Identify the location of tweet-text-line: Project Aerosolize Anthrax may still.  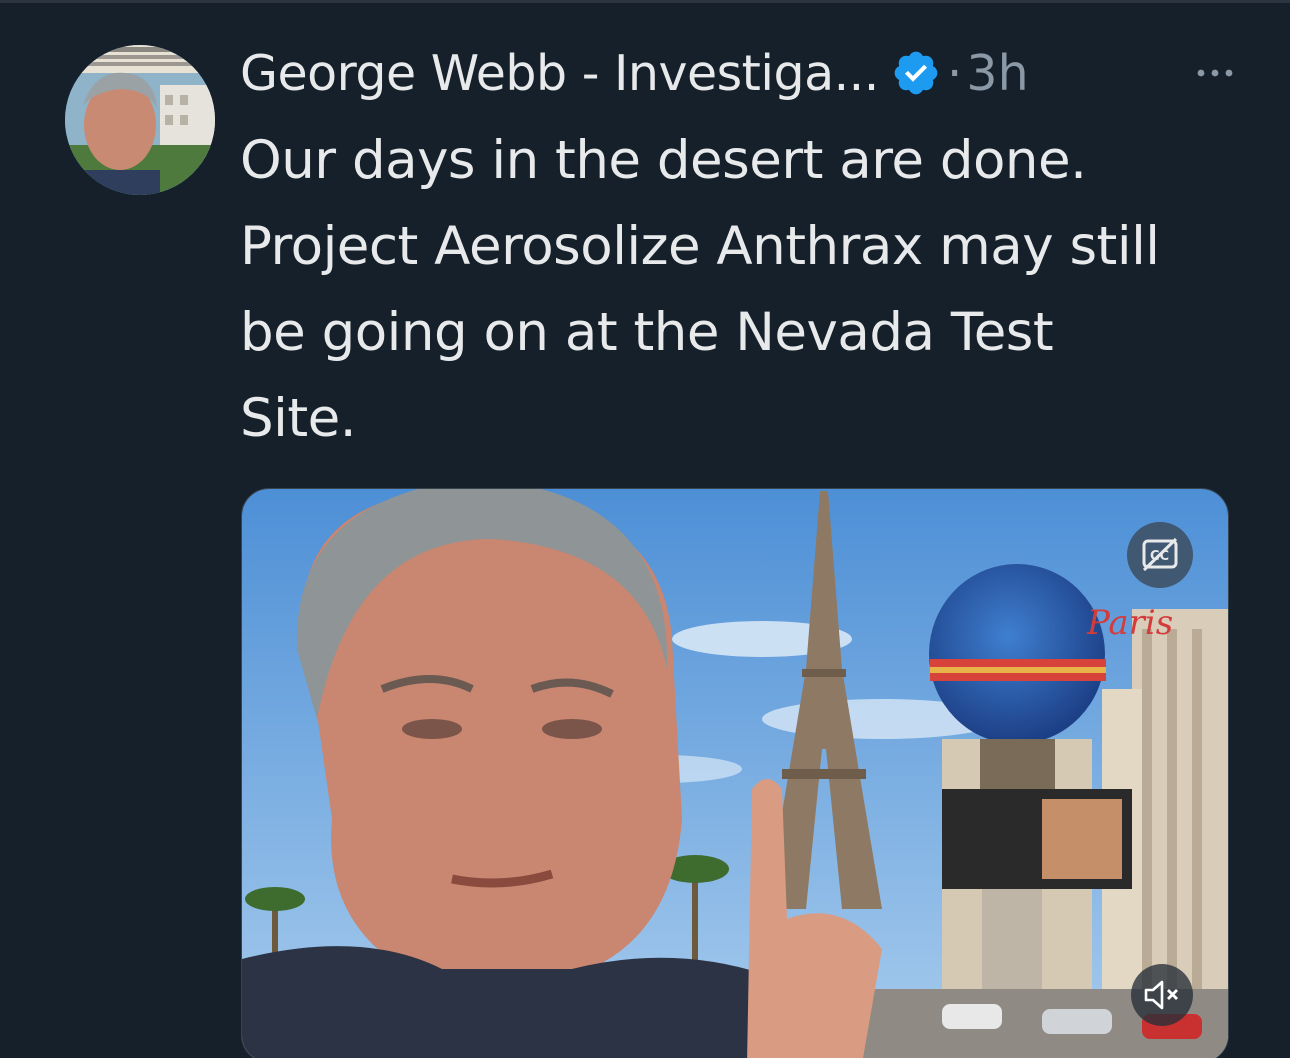
(700, 246).